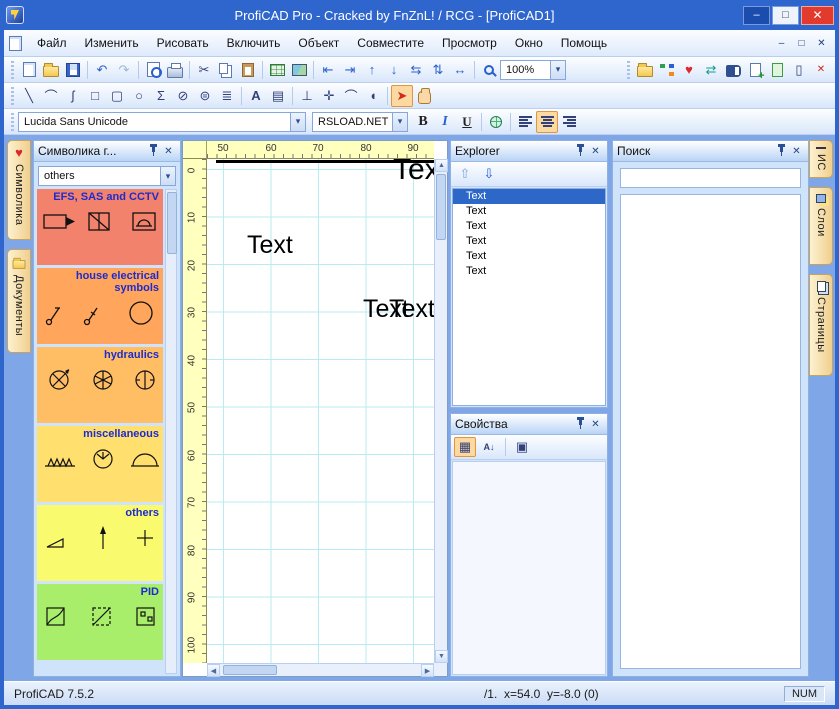 Image resolution: width=839 pixels, height=709 pixels. What do you see at coordinates (496, 122) in the screenshot?
I see `hyperlink-button` at bounding box center [496, 122].